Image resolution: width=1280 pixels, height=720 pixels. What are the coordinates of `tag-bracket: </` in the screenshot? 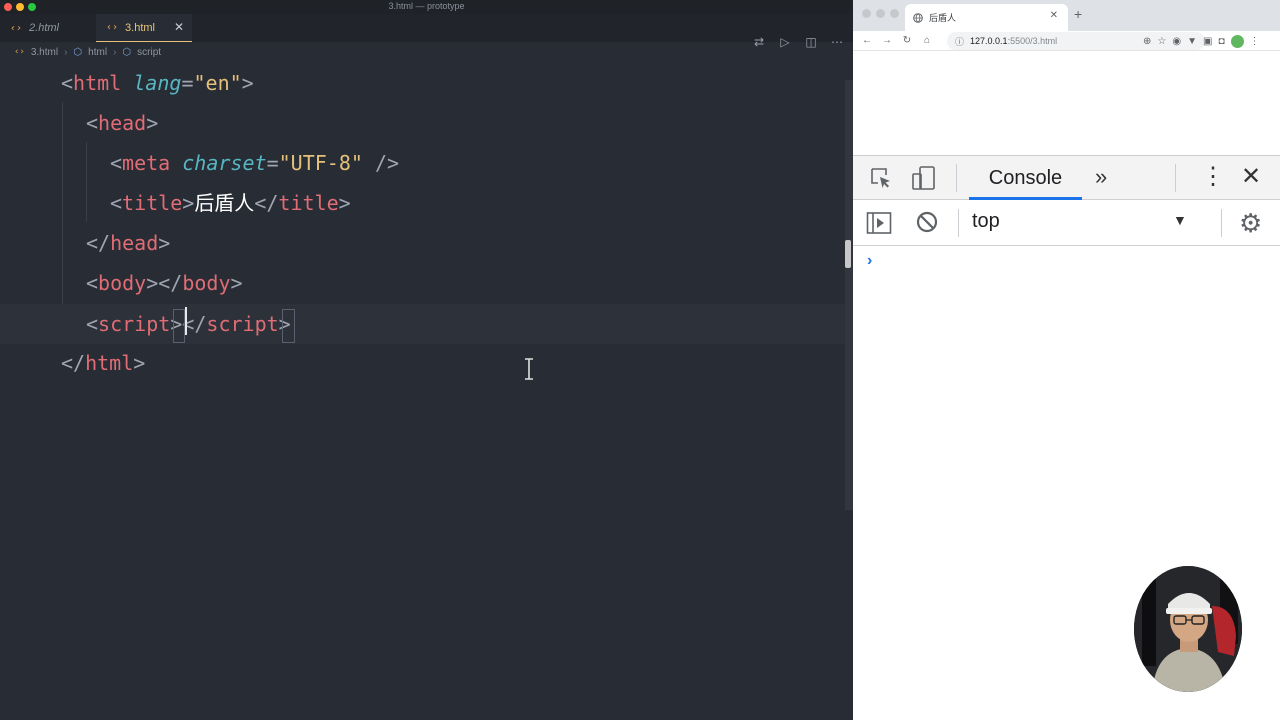 It's located at (266, 203).